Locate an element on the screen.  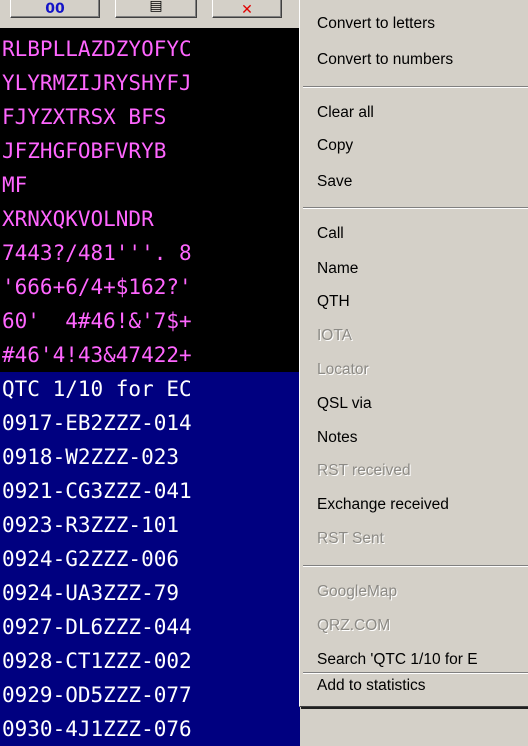
selected-text-line: 0924-UA3ZZZ-79 is located at coordinates (150, 593).